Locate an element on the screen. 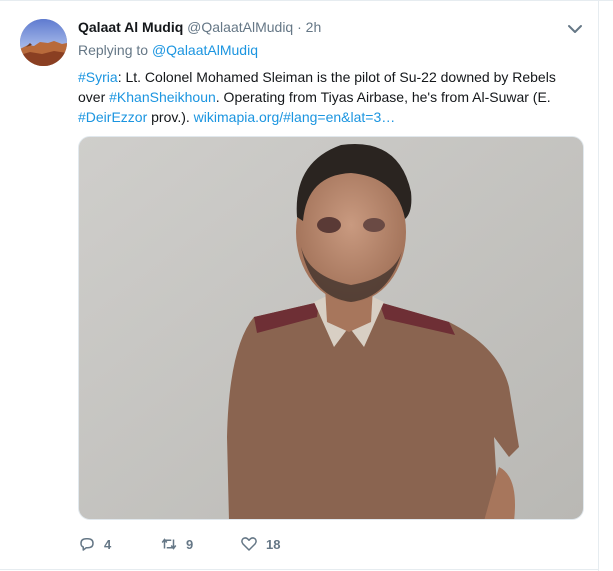 Image resolution: width=613 pixels, height=571 pixels. avatar-image is located at coordinates (43, 42).